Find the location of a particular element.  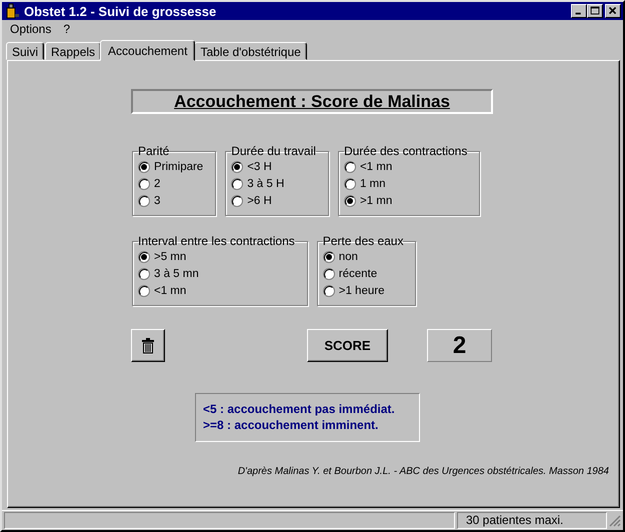

option-label: 3 à 5 mn is located at coordinates (176, 274).